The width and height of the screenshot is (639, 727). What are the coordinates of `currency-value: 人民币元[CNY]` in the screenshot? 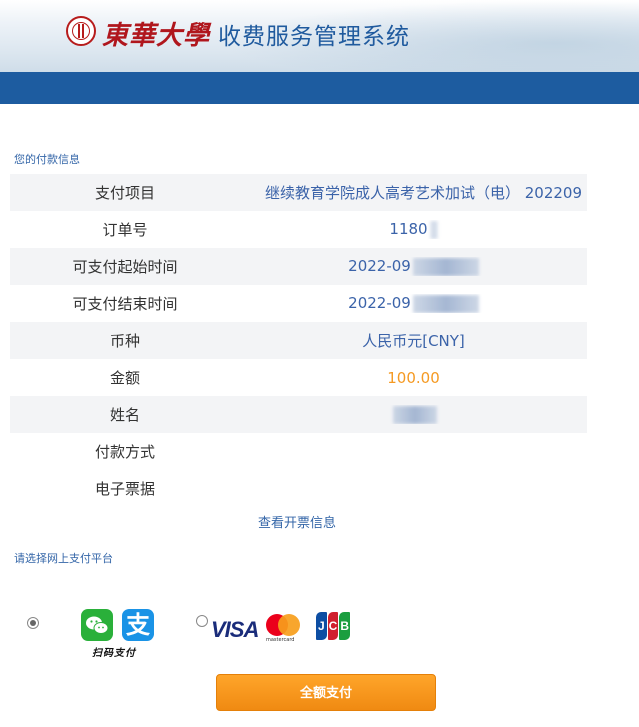 It's located at (413, 341).